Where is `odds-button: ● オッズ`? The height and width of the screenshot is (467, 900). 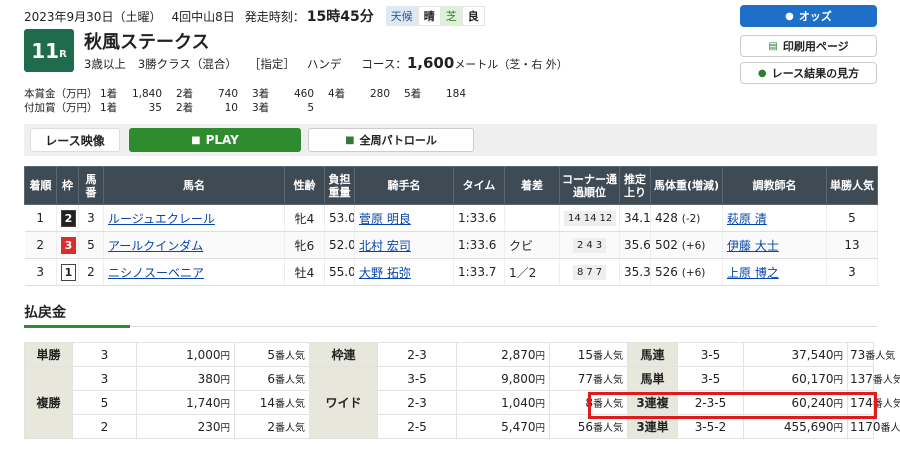 odds-button: ● オッズ is located at coordinates (808, 16).